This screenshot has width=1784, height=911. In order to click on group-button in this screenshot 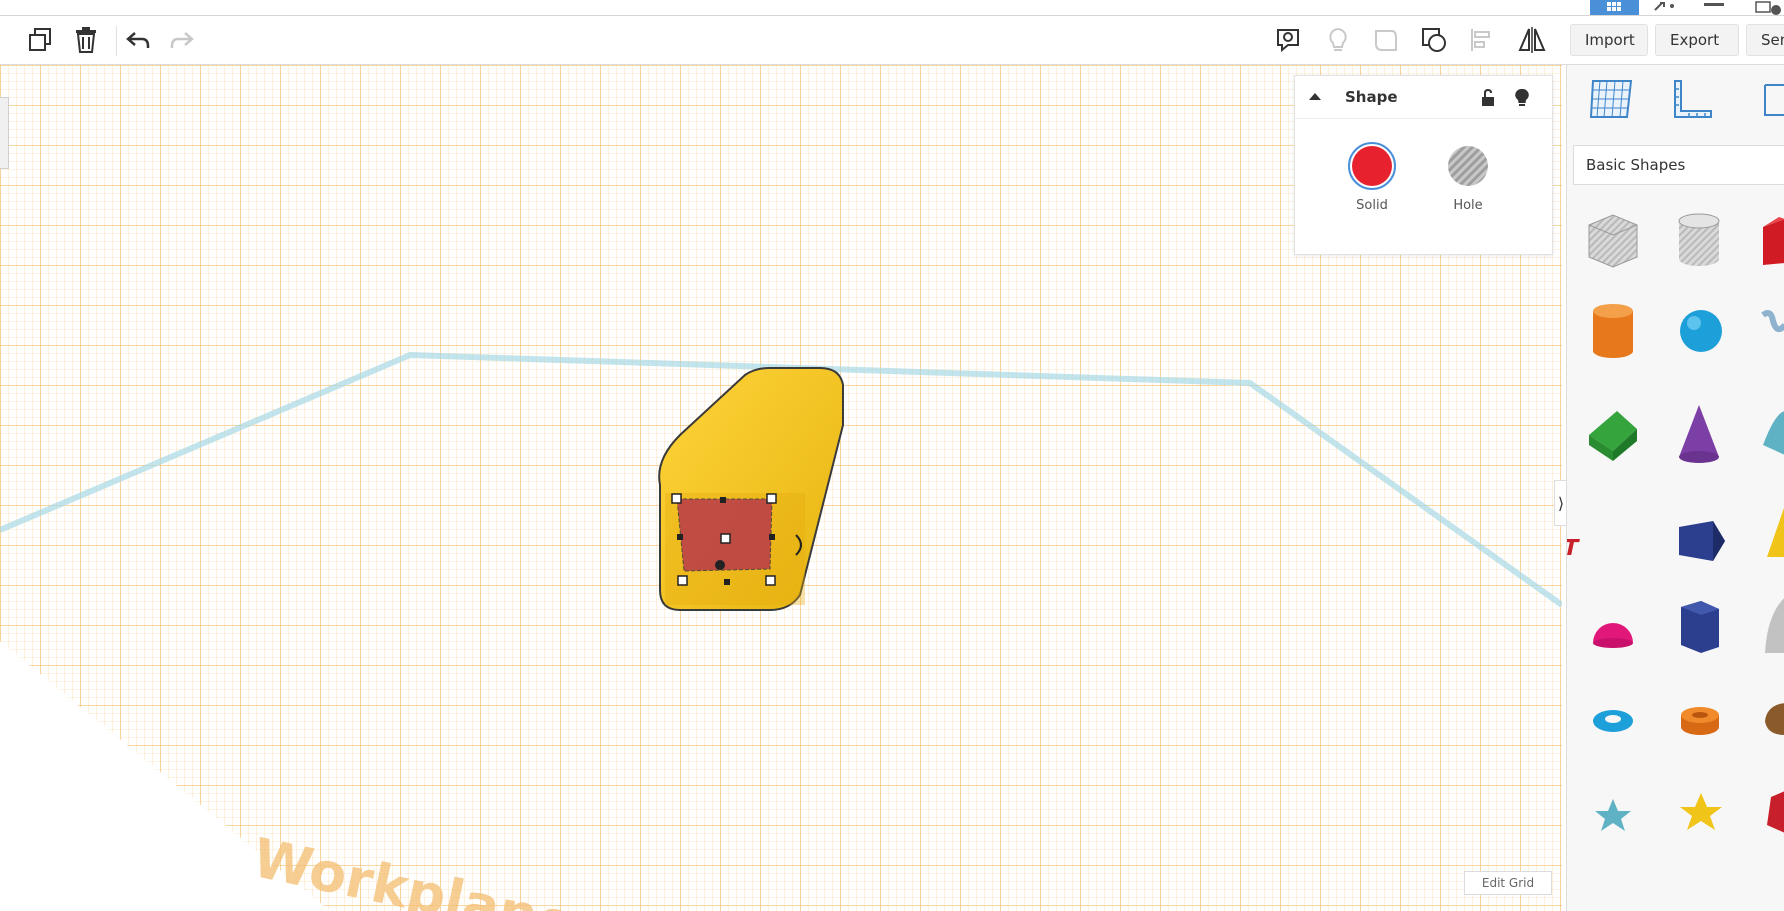, I will do `click(1386, 40)`.